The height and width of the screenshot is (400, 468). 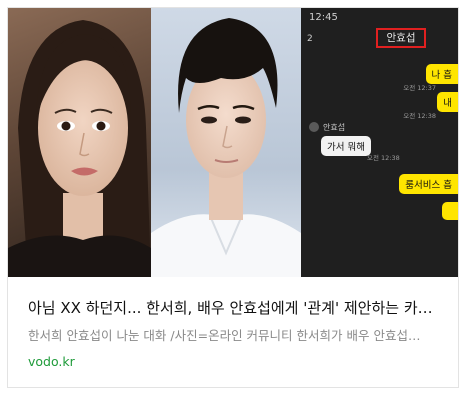 I want to click on article-source: vodo.kr, so click(x=233, y=361).